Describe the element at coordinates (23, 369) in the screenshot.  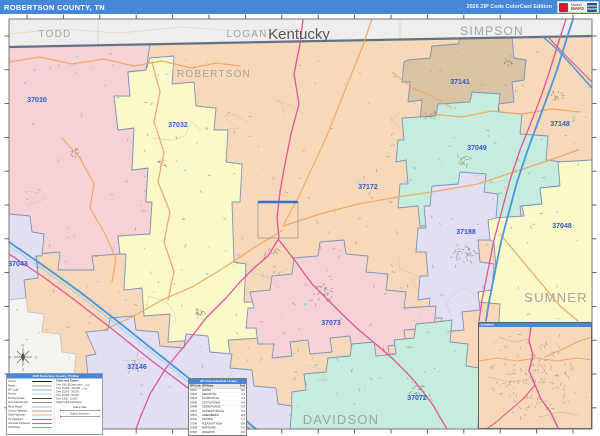
I see `compass-letter-s: S` at that location.